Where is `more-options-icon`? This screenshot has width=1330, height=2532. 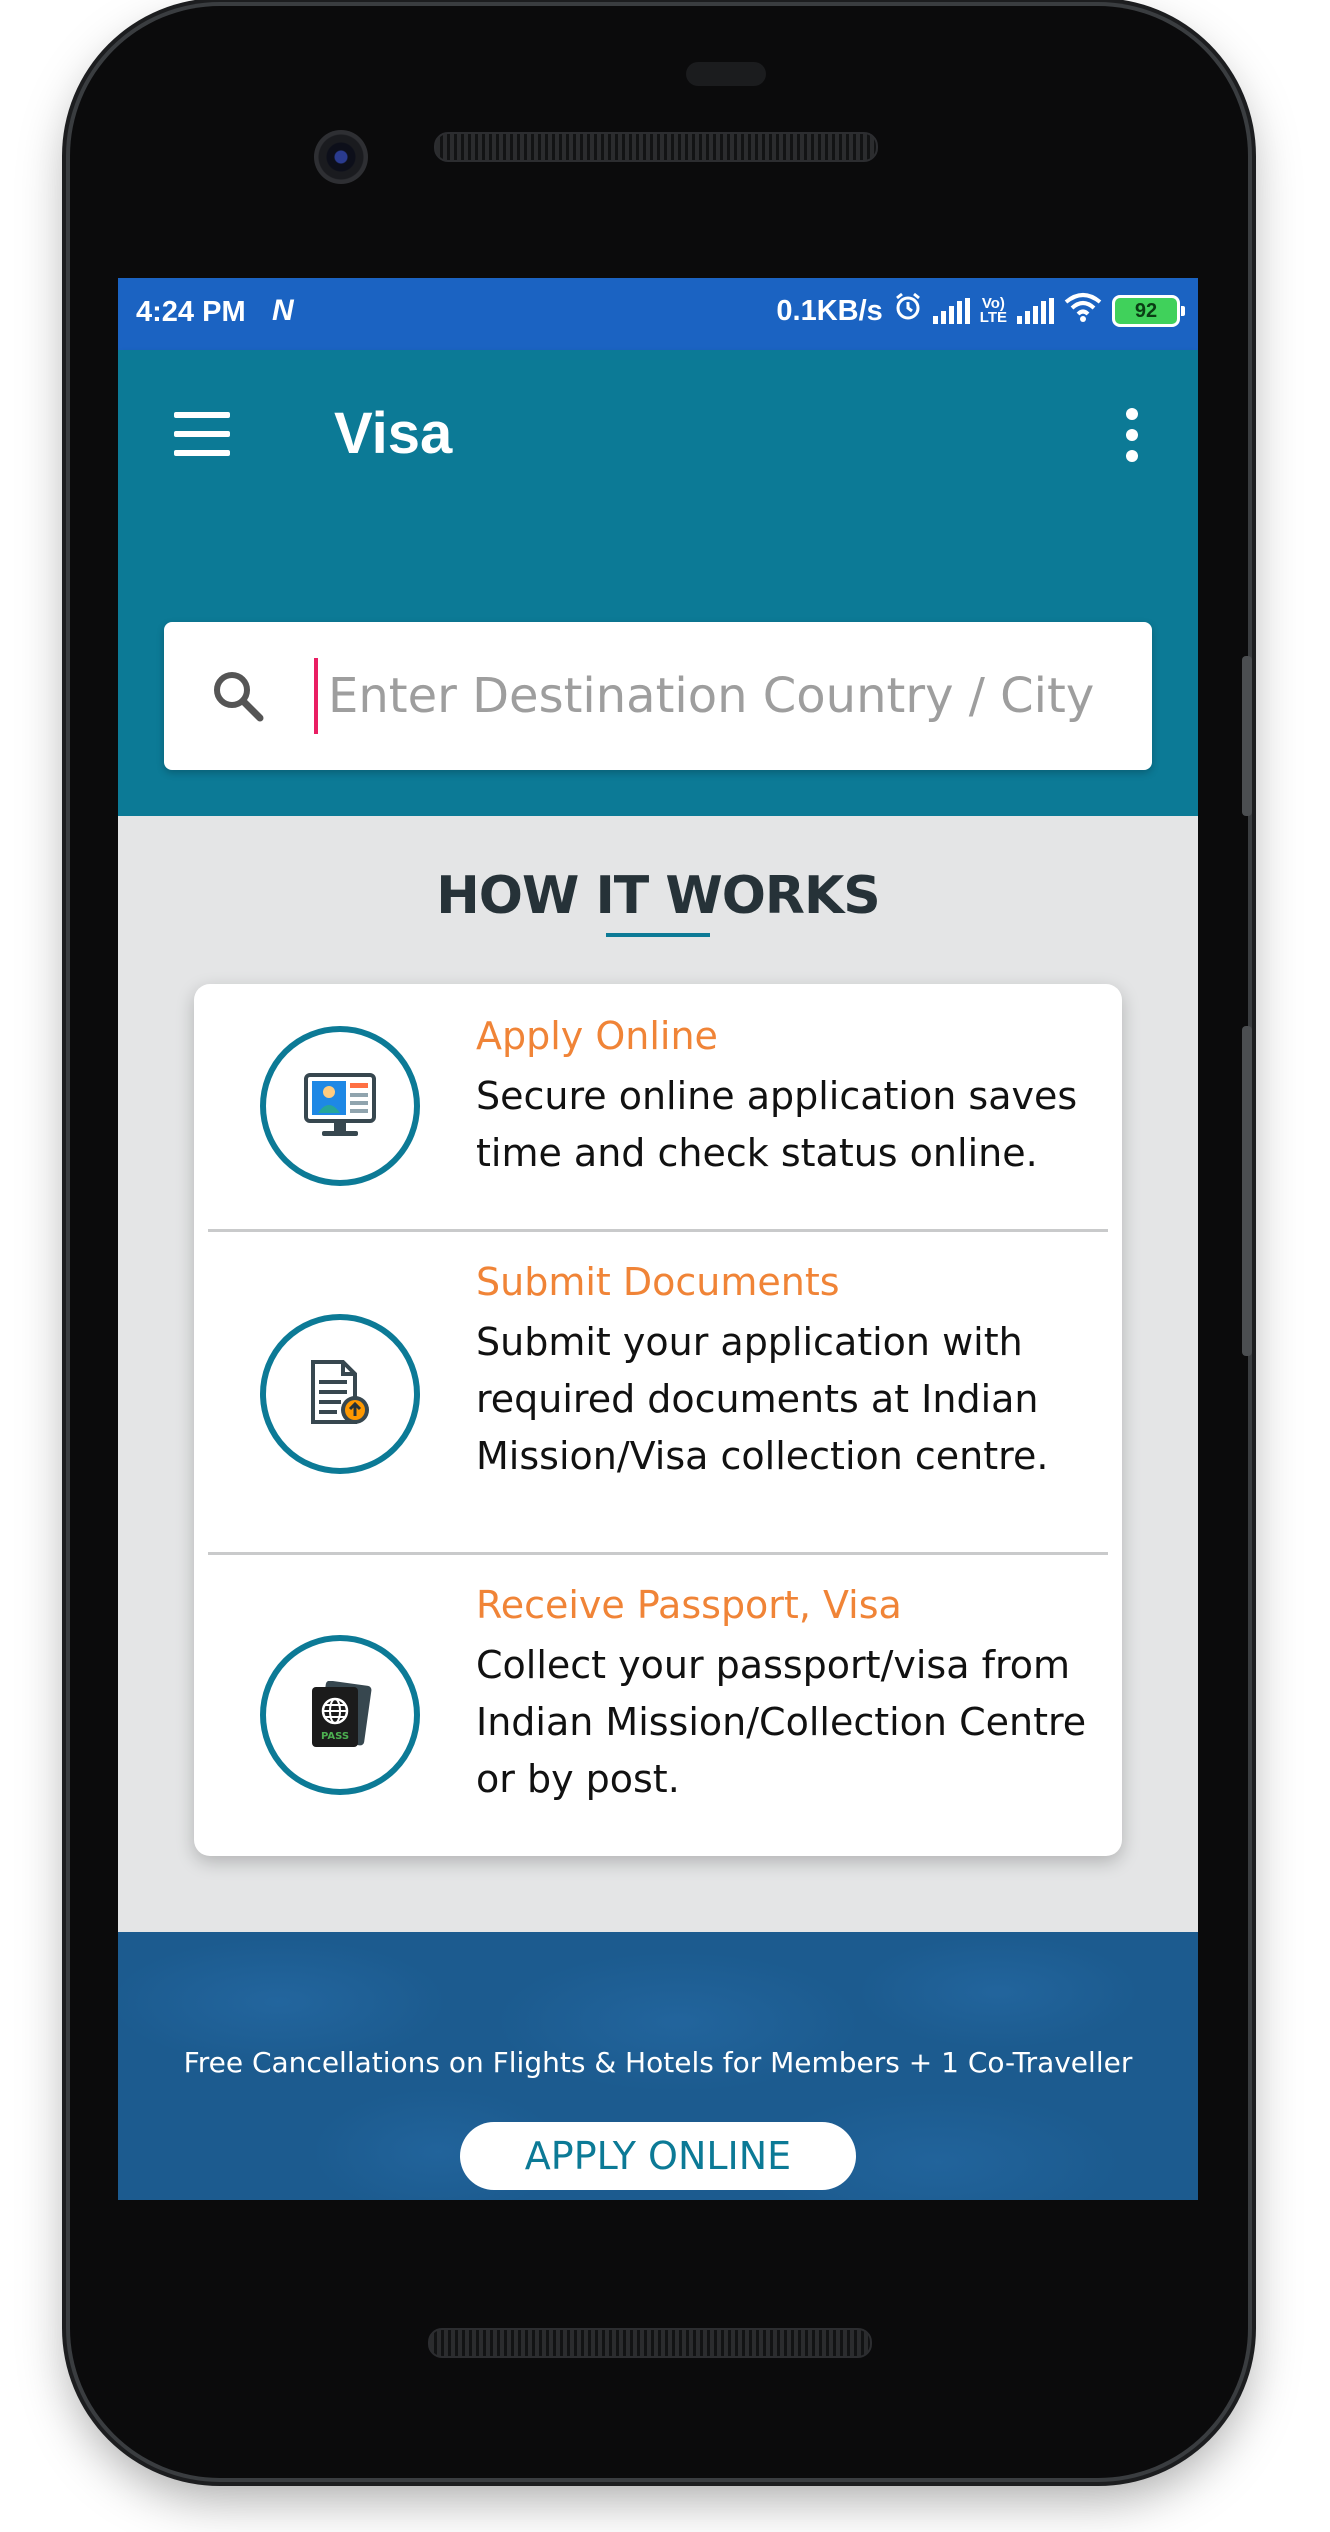 more-options-icon is located at coordinates (1133, 435).